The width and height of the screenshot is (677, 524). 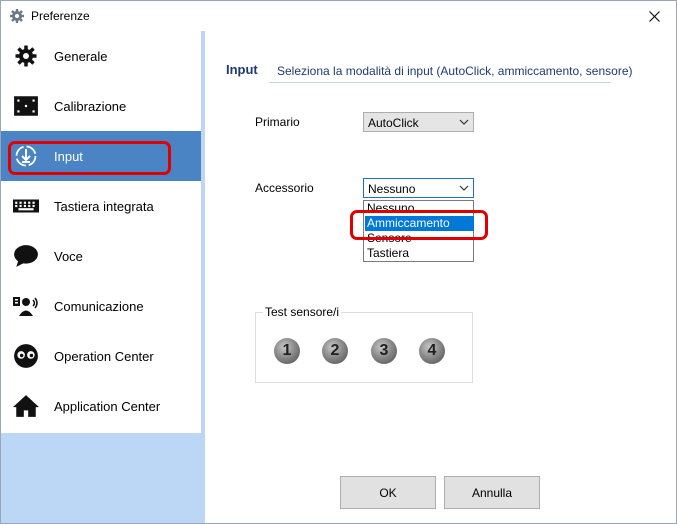 I want to click on sidebar-item-application-center: Application Center, so click(x=101, y=406).